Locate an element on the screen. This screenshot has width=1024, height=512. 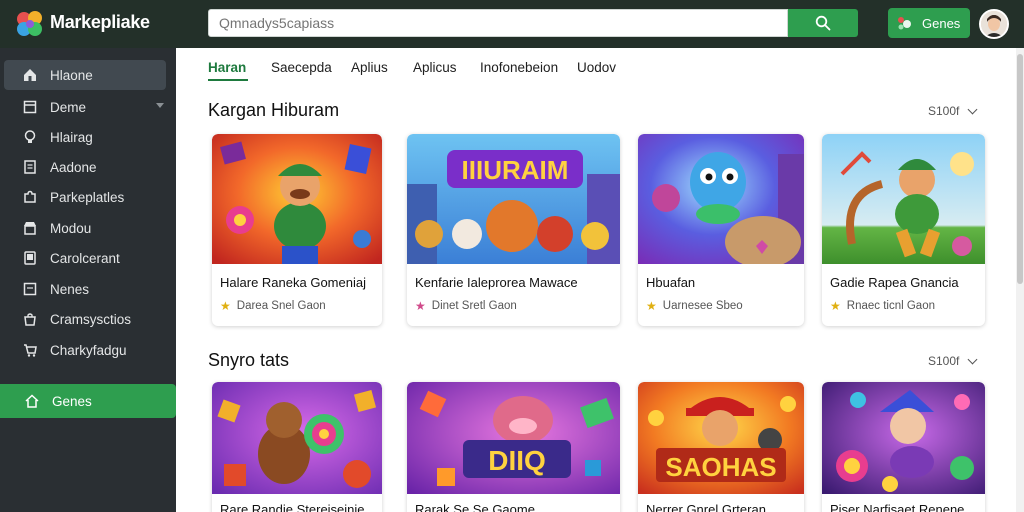
games-button-label: Genes is located at coordinates (941, 23).